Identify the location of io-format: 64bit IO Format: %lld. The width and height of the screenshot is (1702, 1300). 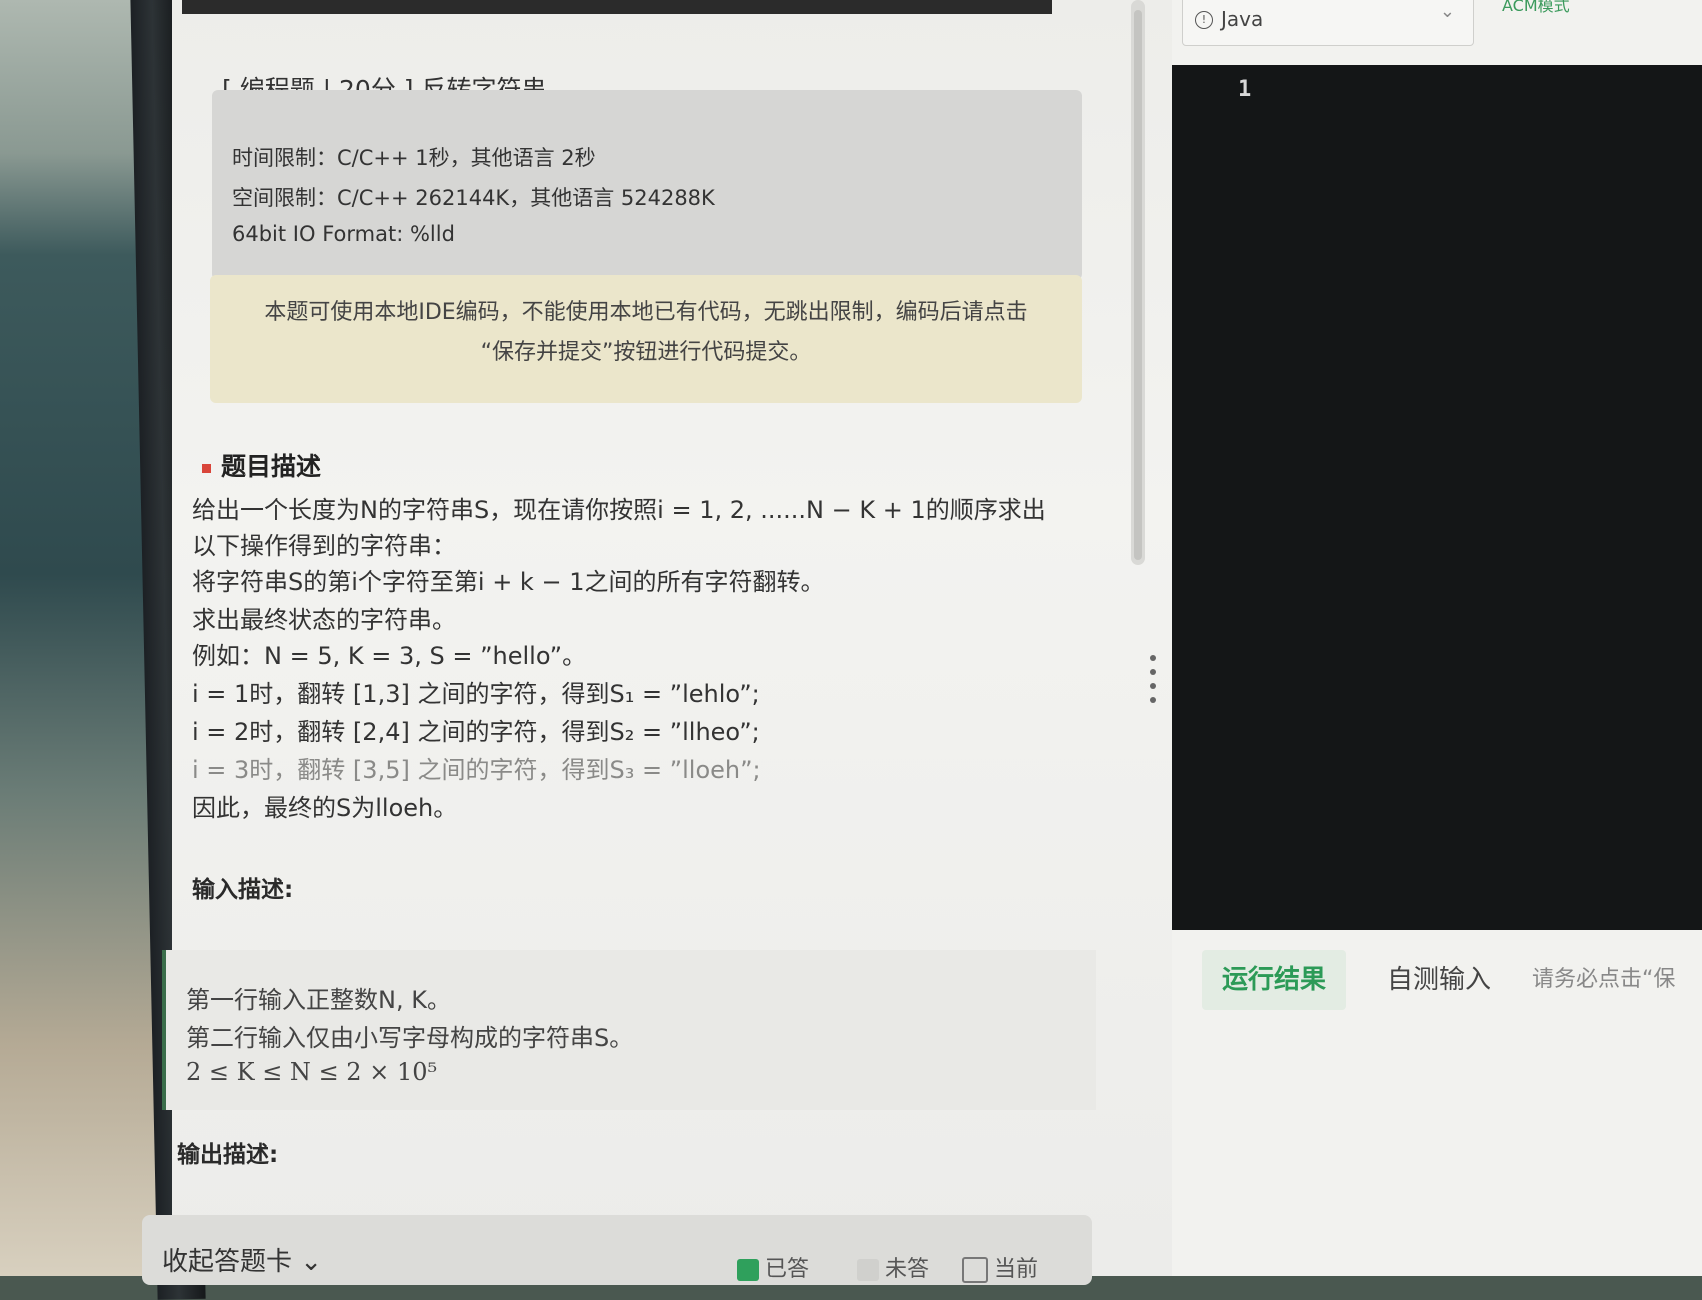
(343, 234).